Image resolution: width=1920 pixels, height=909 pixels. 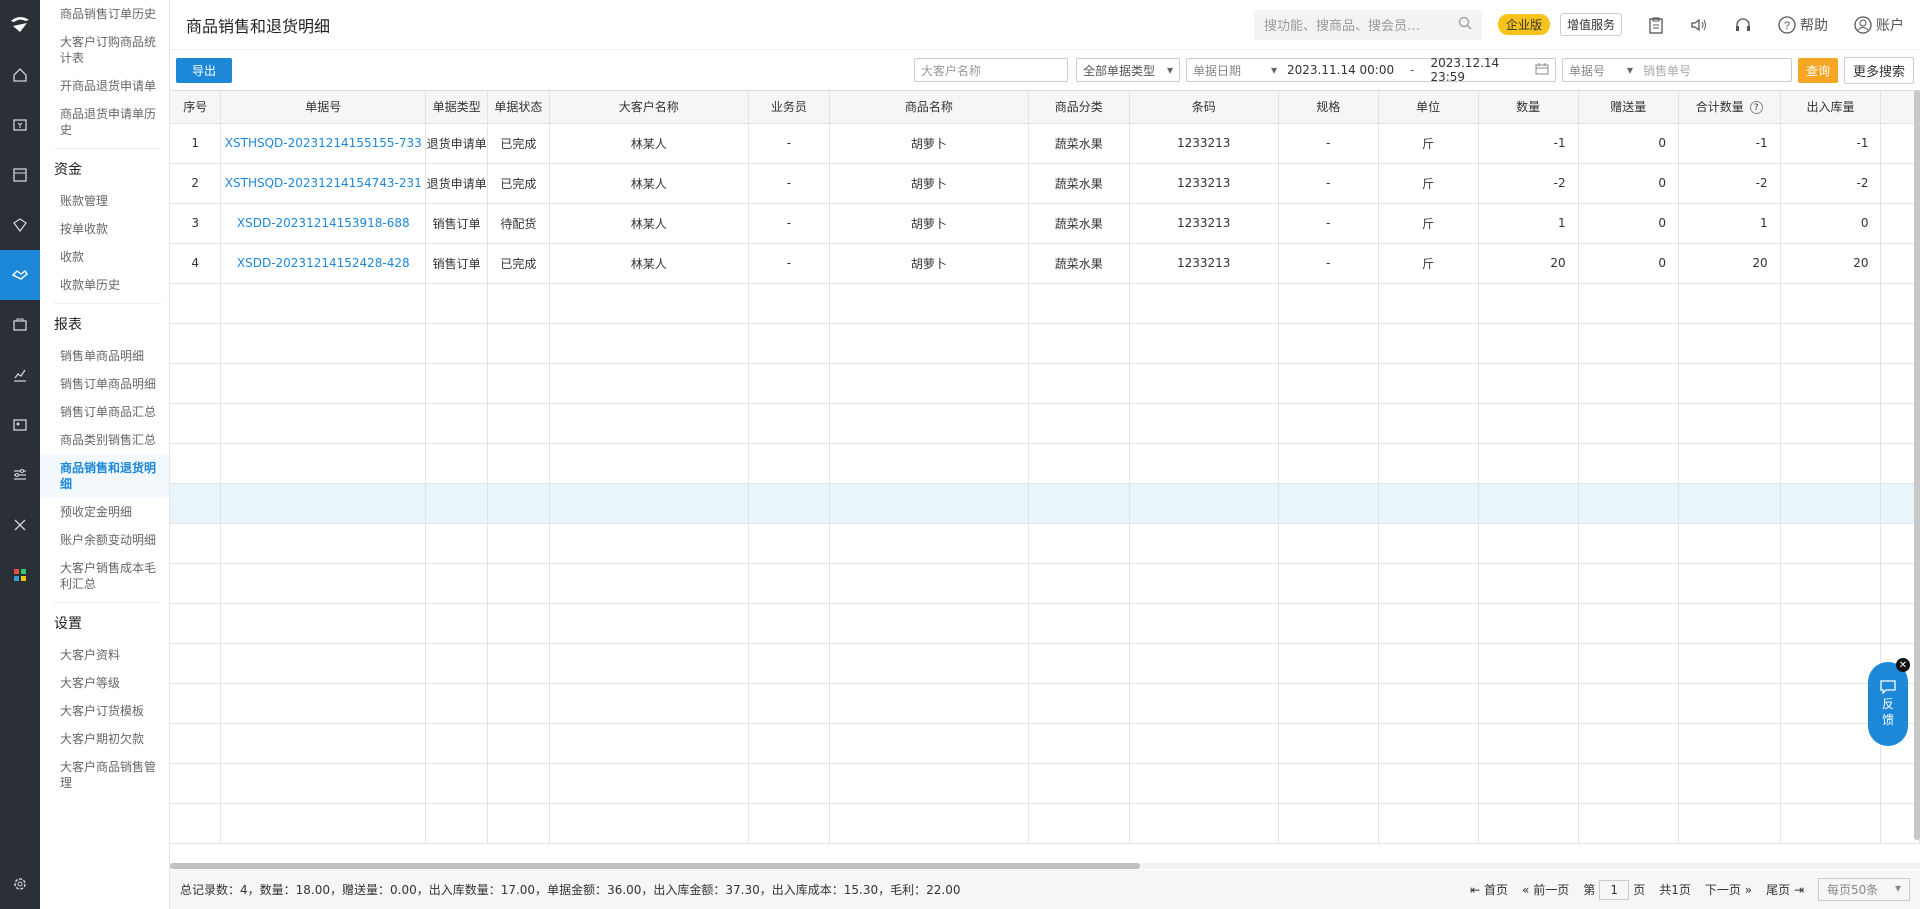 I want to click on first-page-button: ⇤ 首页, so click(x=1489, y=889).